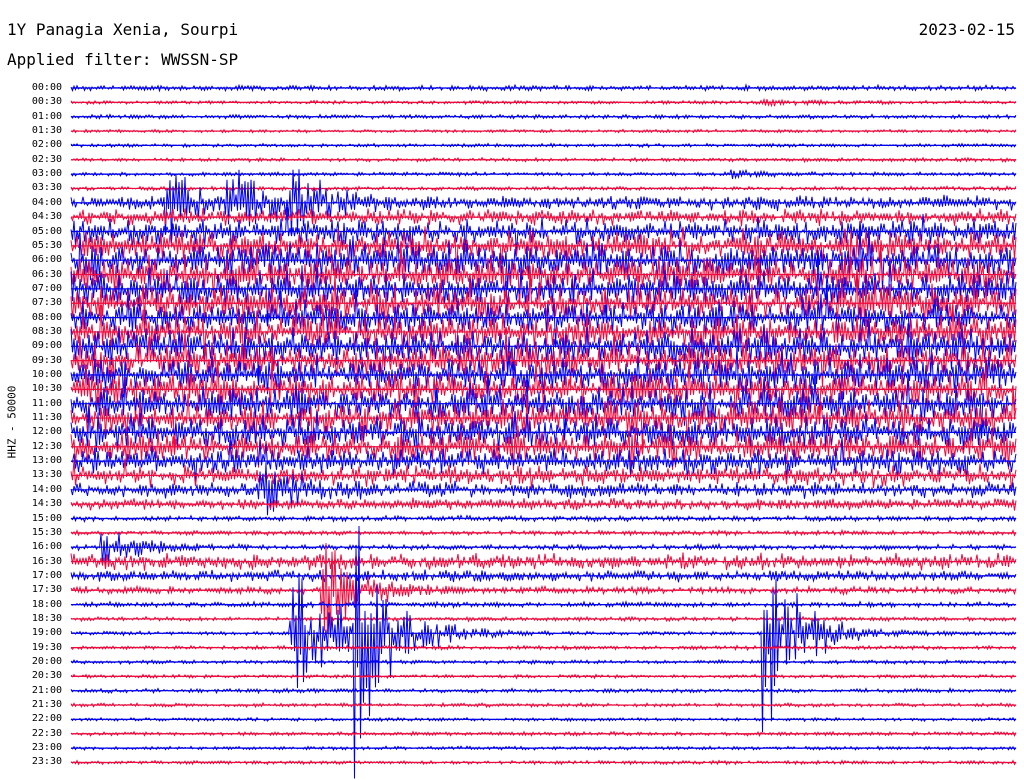  Describe the element at coordinates (46, 260) in the screenshot. I see `time-tick-label: 06:00` at that location.